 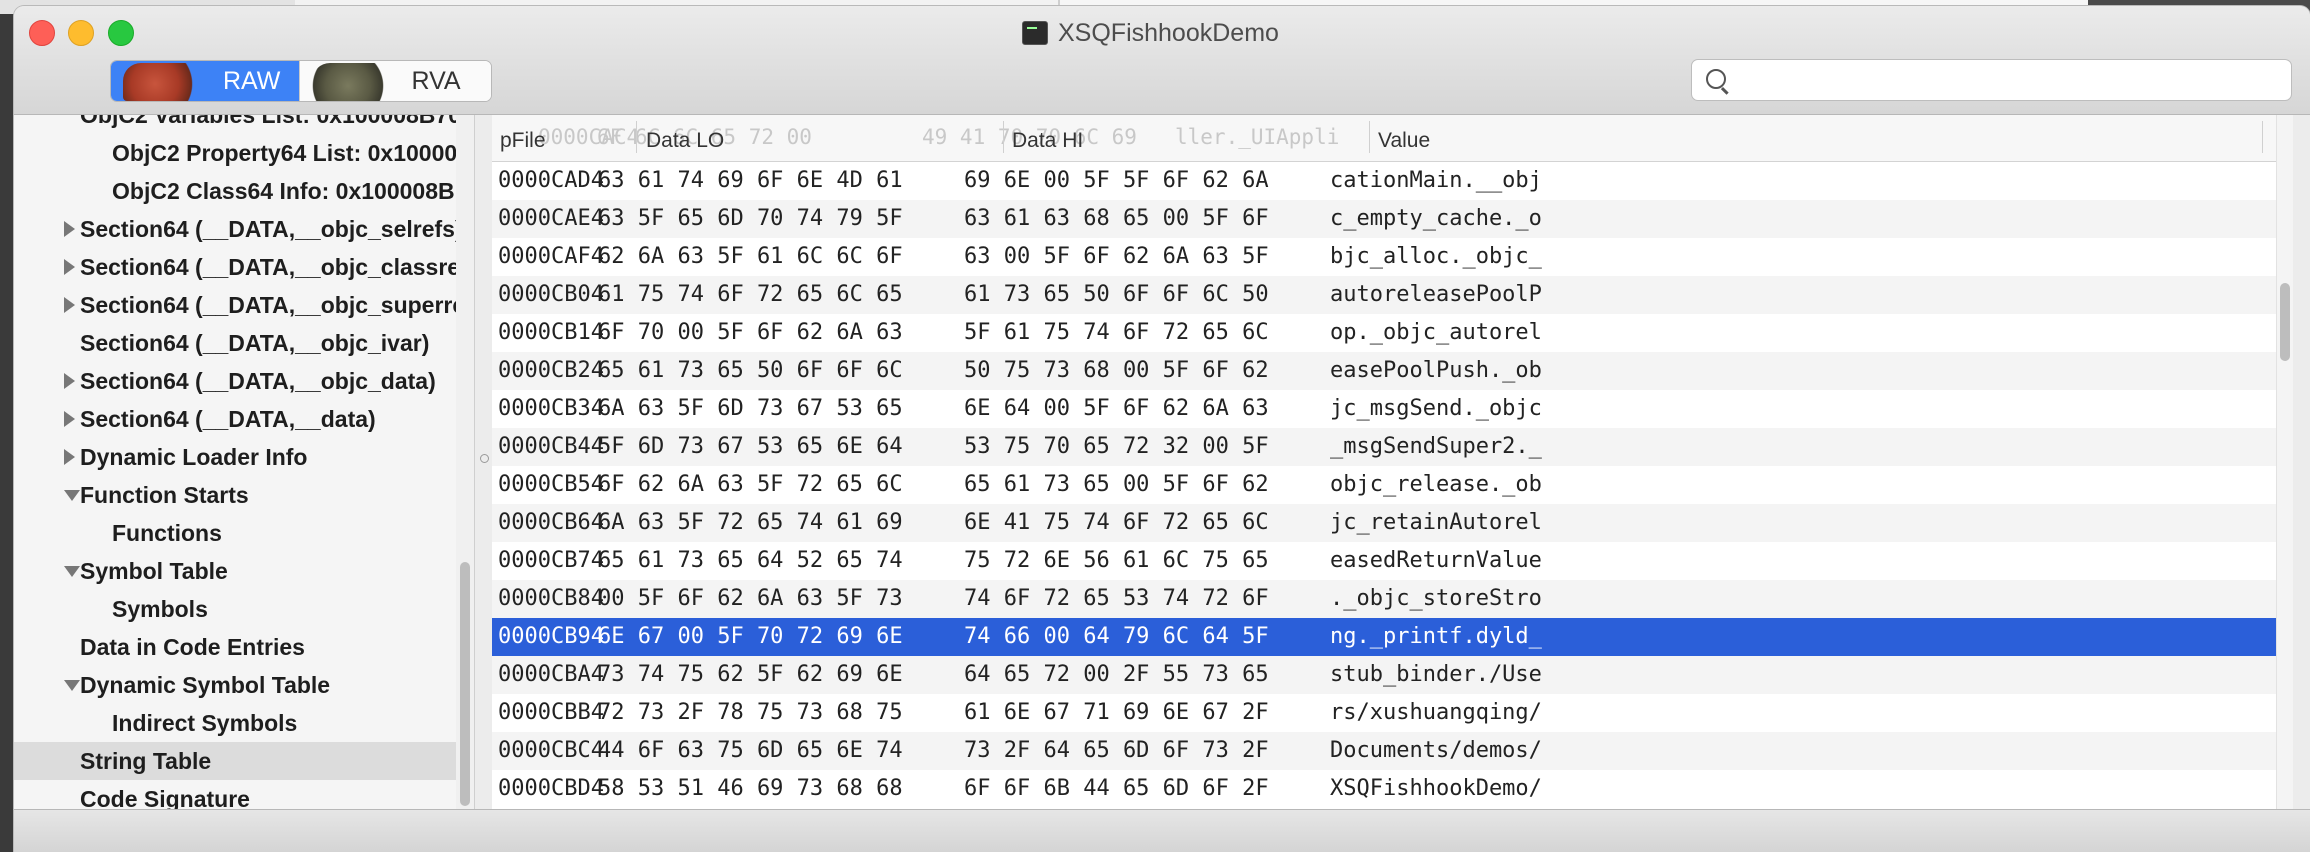 I want to click on sidebar-tree-item: ObjC2 Class64 Info: 0x100008BF0, so click(x=244, y=191).